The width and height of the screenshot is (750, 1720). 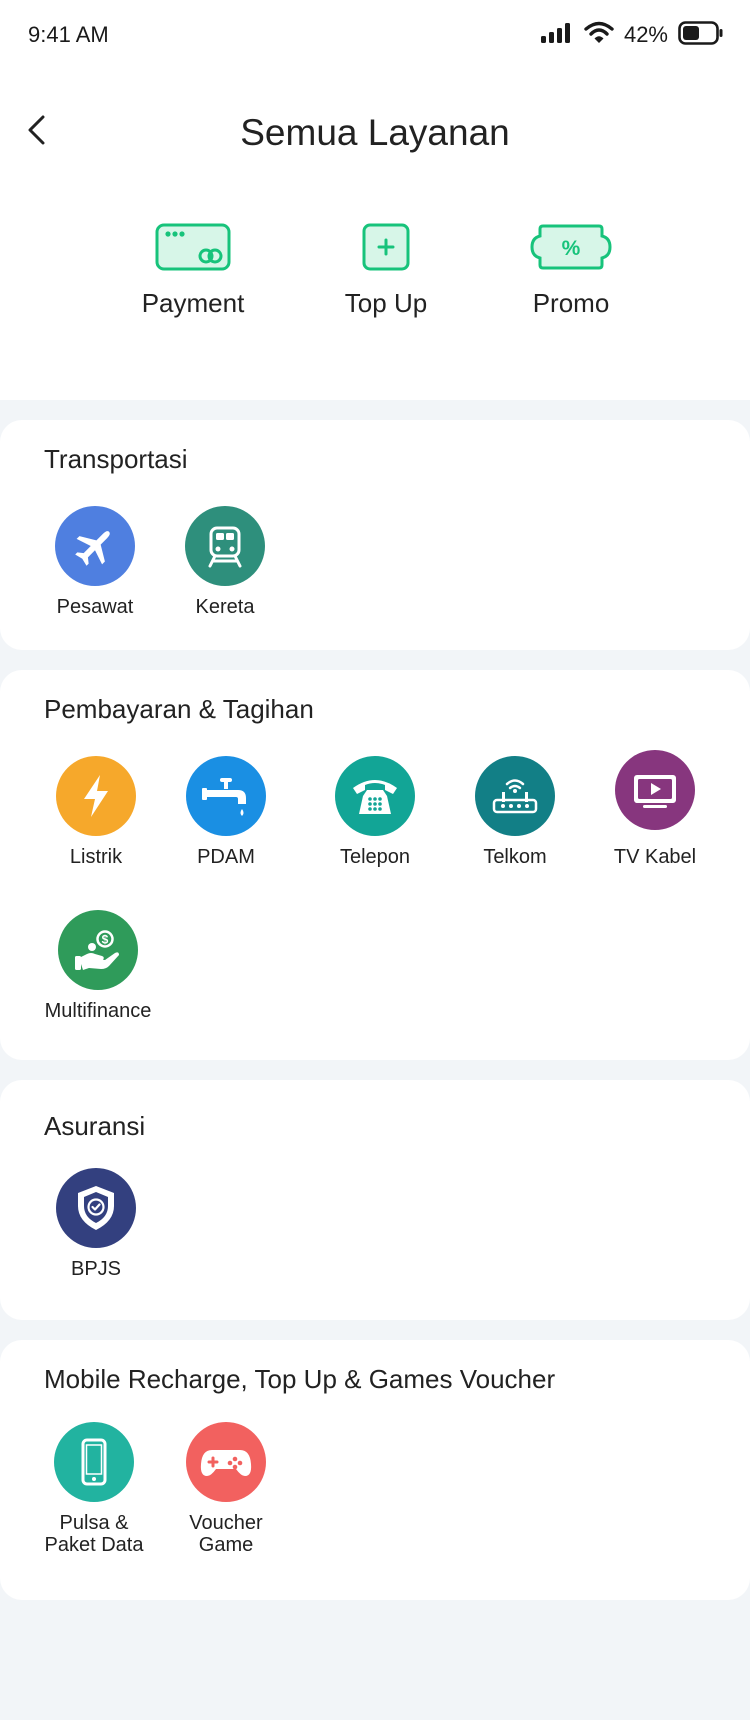 I want to click on service-tv-kabel: TV Kabel, so click(x=655, y=809).